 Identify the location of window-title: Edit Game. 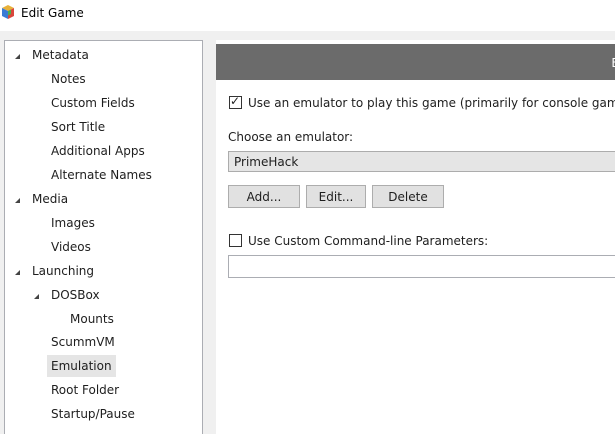
(52, 13).